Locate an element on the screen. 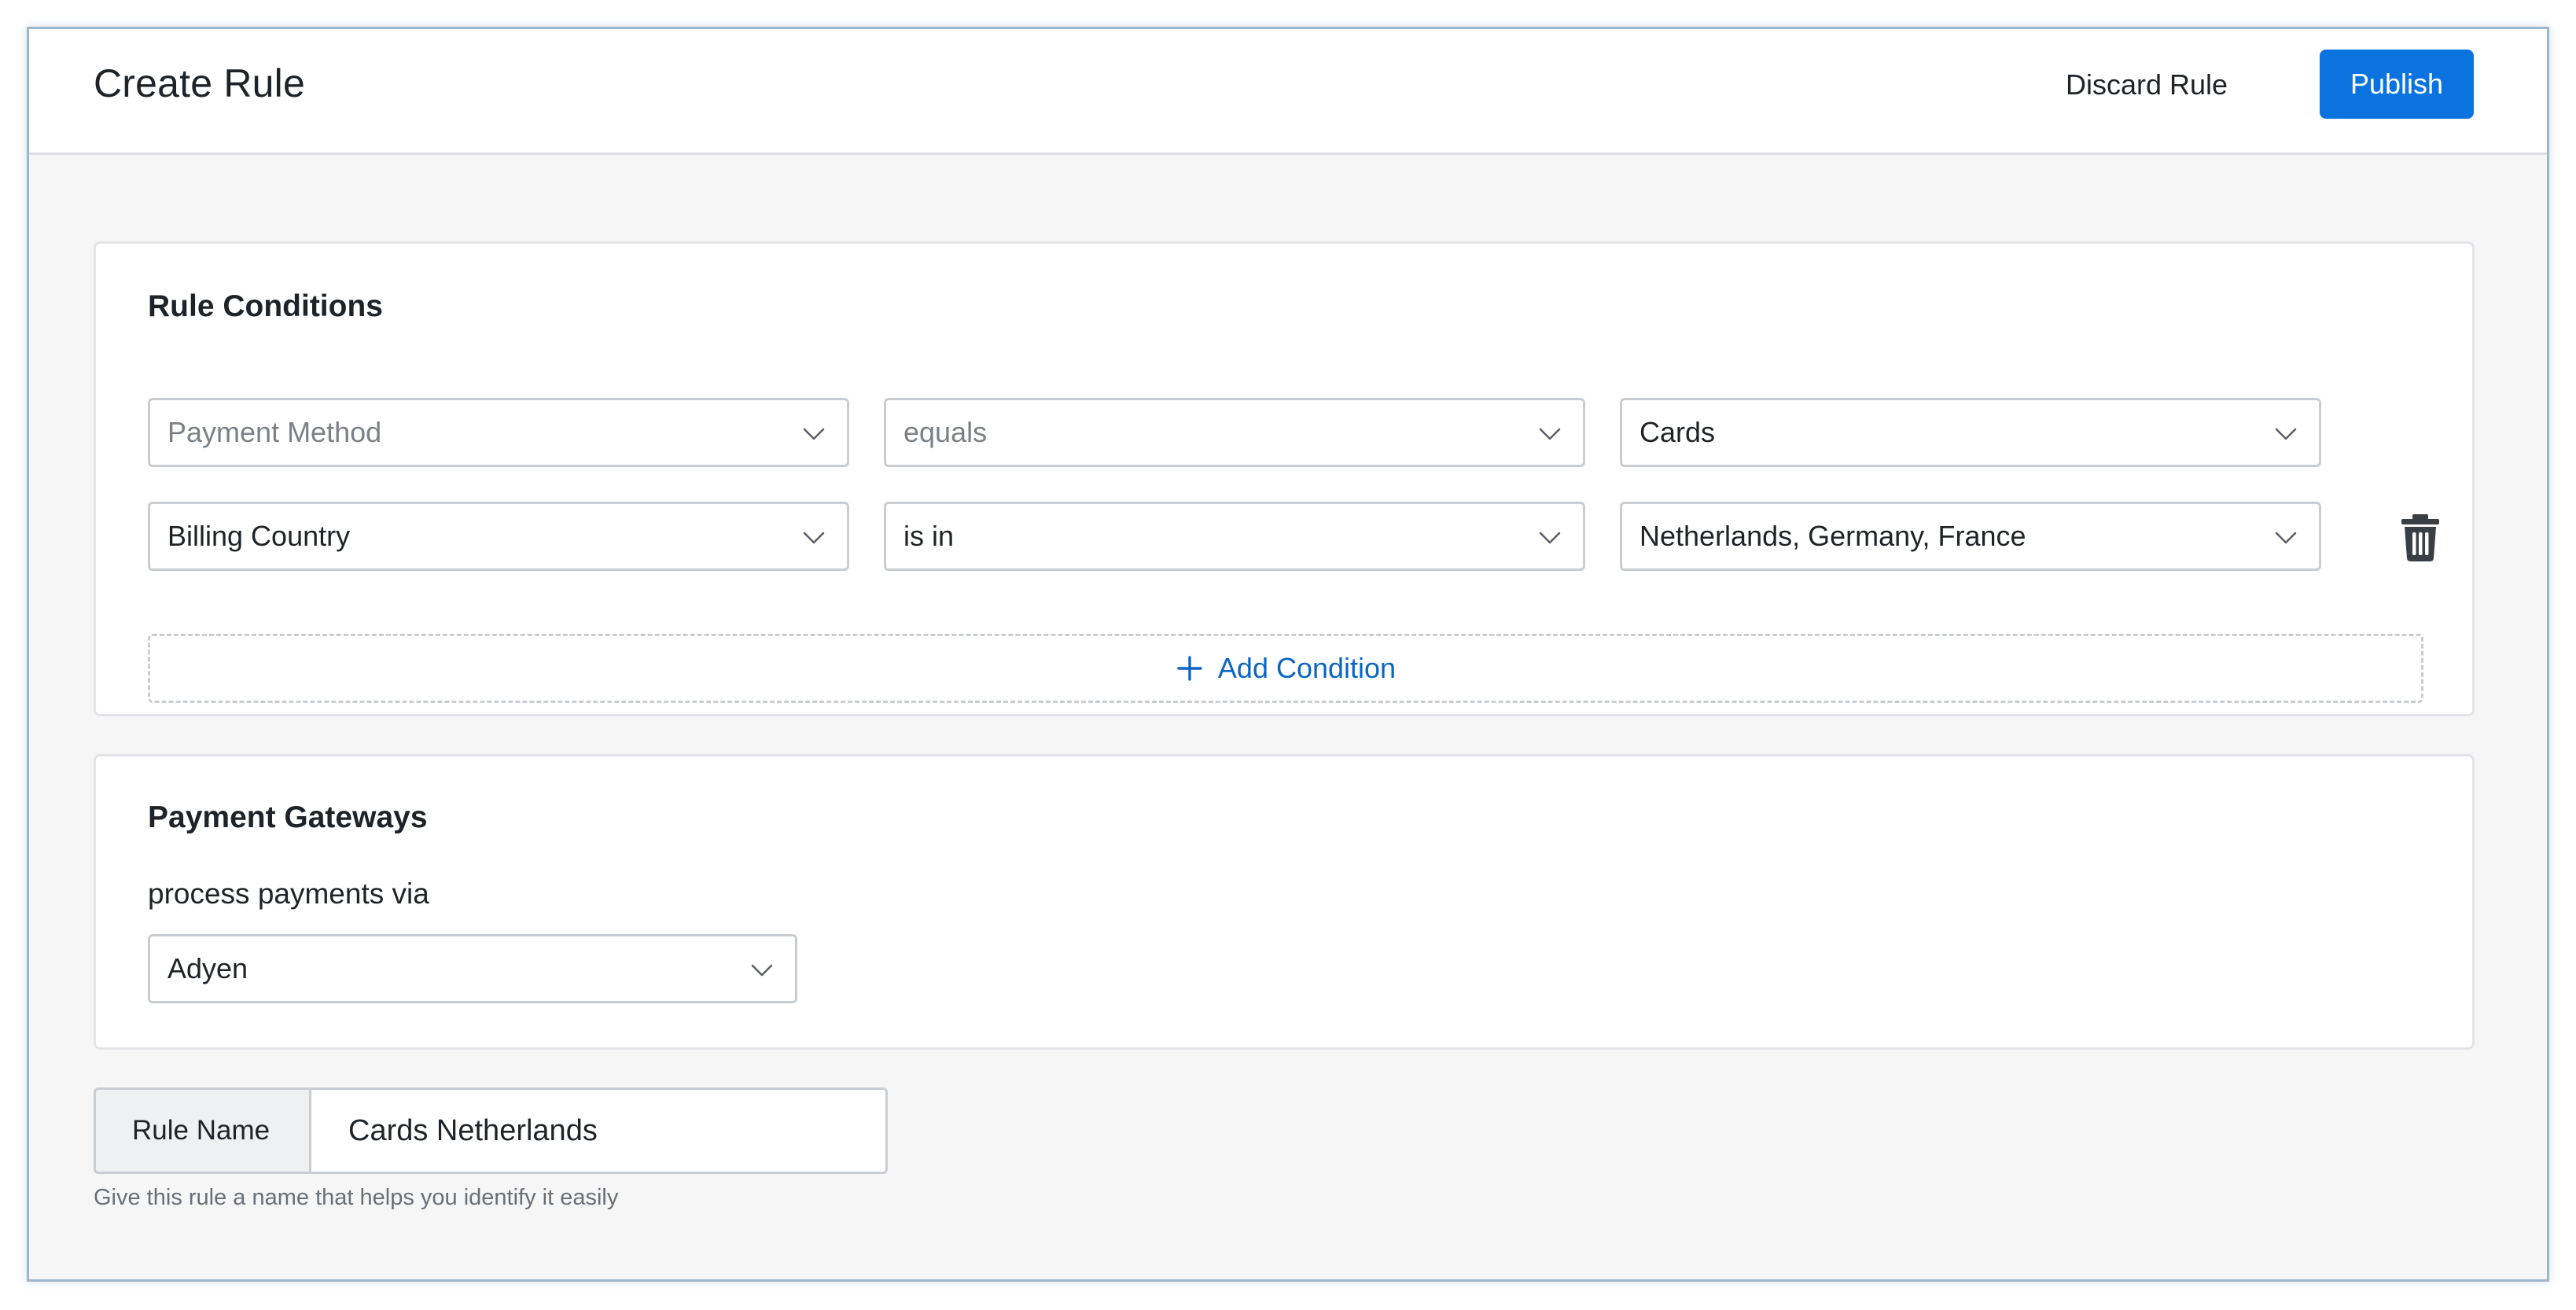 The height and width of the screenshot is (1310, 2576). plus-icon is located at coordinates (1190, 669).